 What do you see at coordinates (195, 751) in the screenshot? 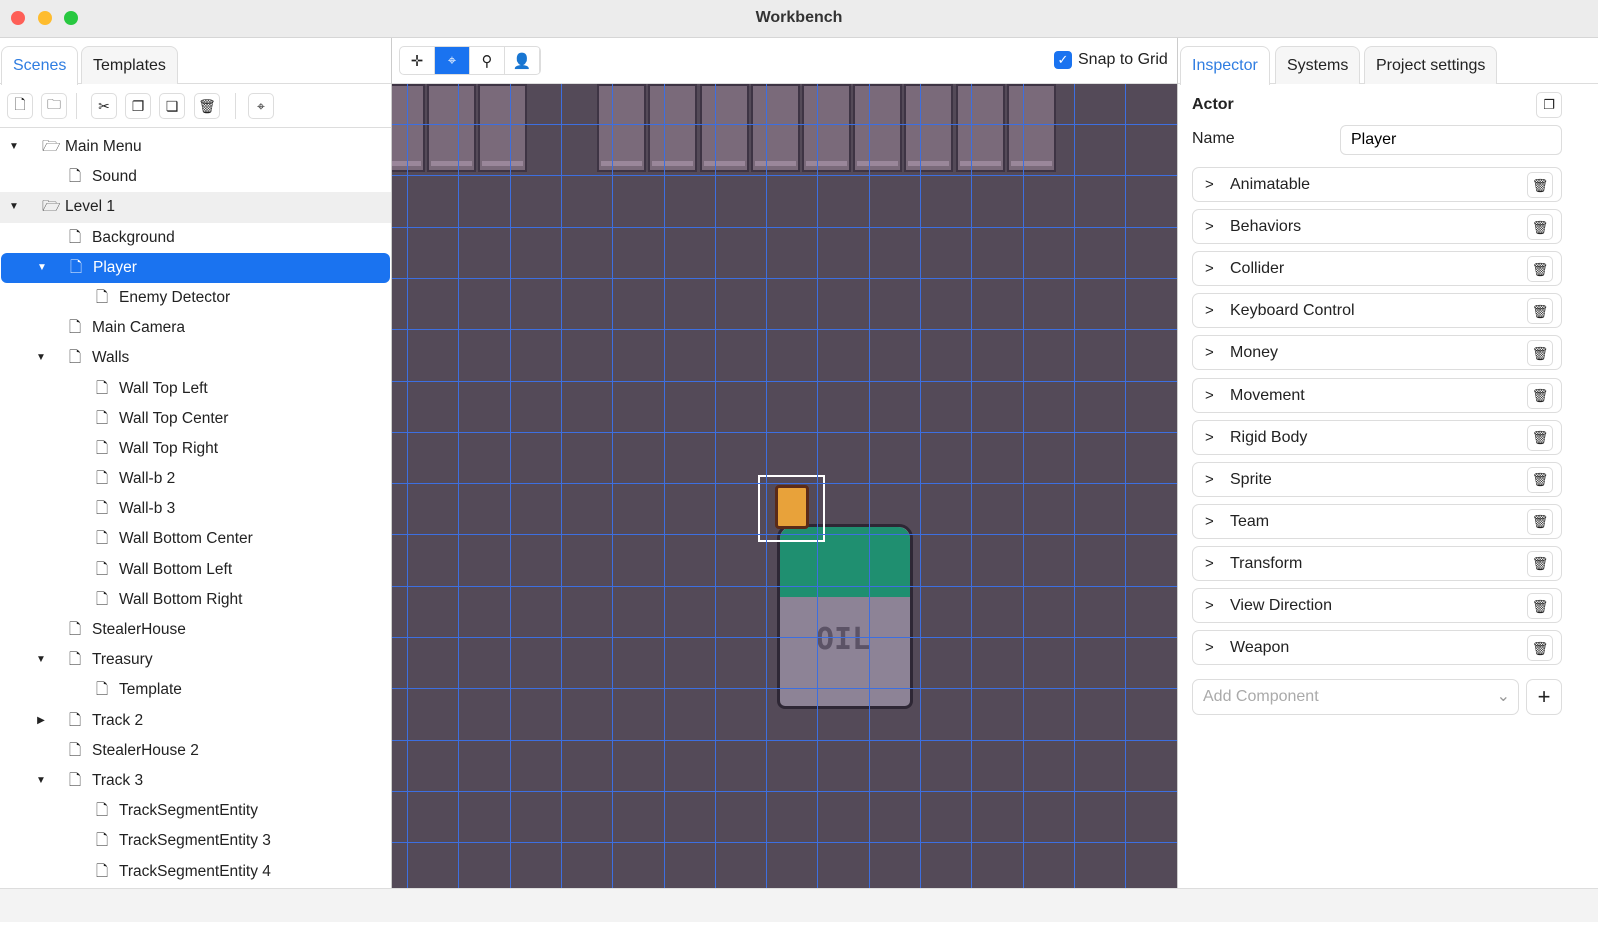
I see `tree-item: 🗋 StealerHouse 2` at bounding box center [195, 751].